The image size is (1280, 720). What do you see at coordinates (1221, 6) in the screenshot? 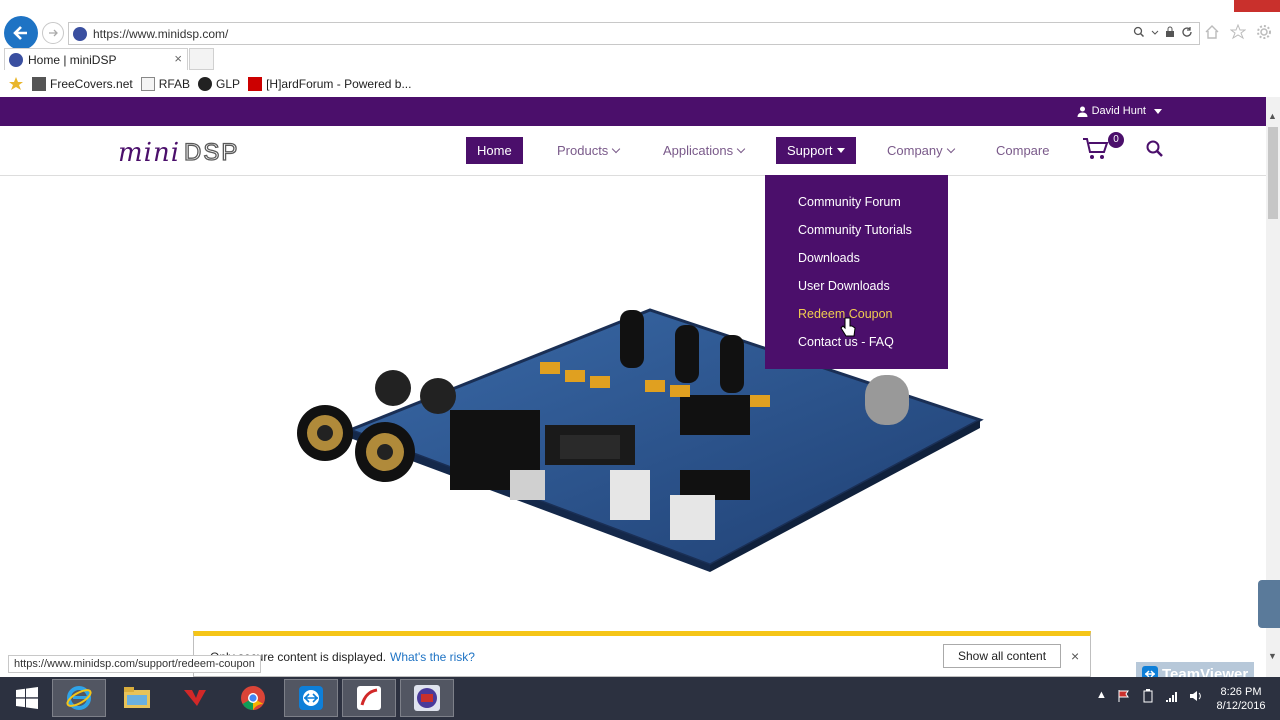
I see `maximize-button` at bounding box center [1221, 6].